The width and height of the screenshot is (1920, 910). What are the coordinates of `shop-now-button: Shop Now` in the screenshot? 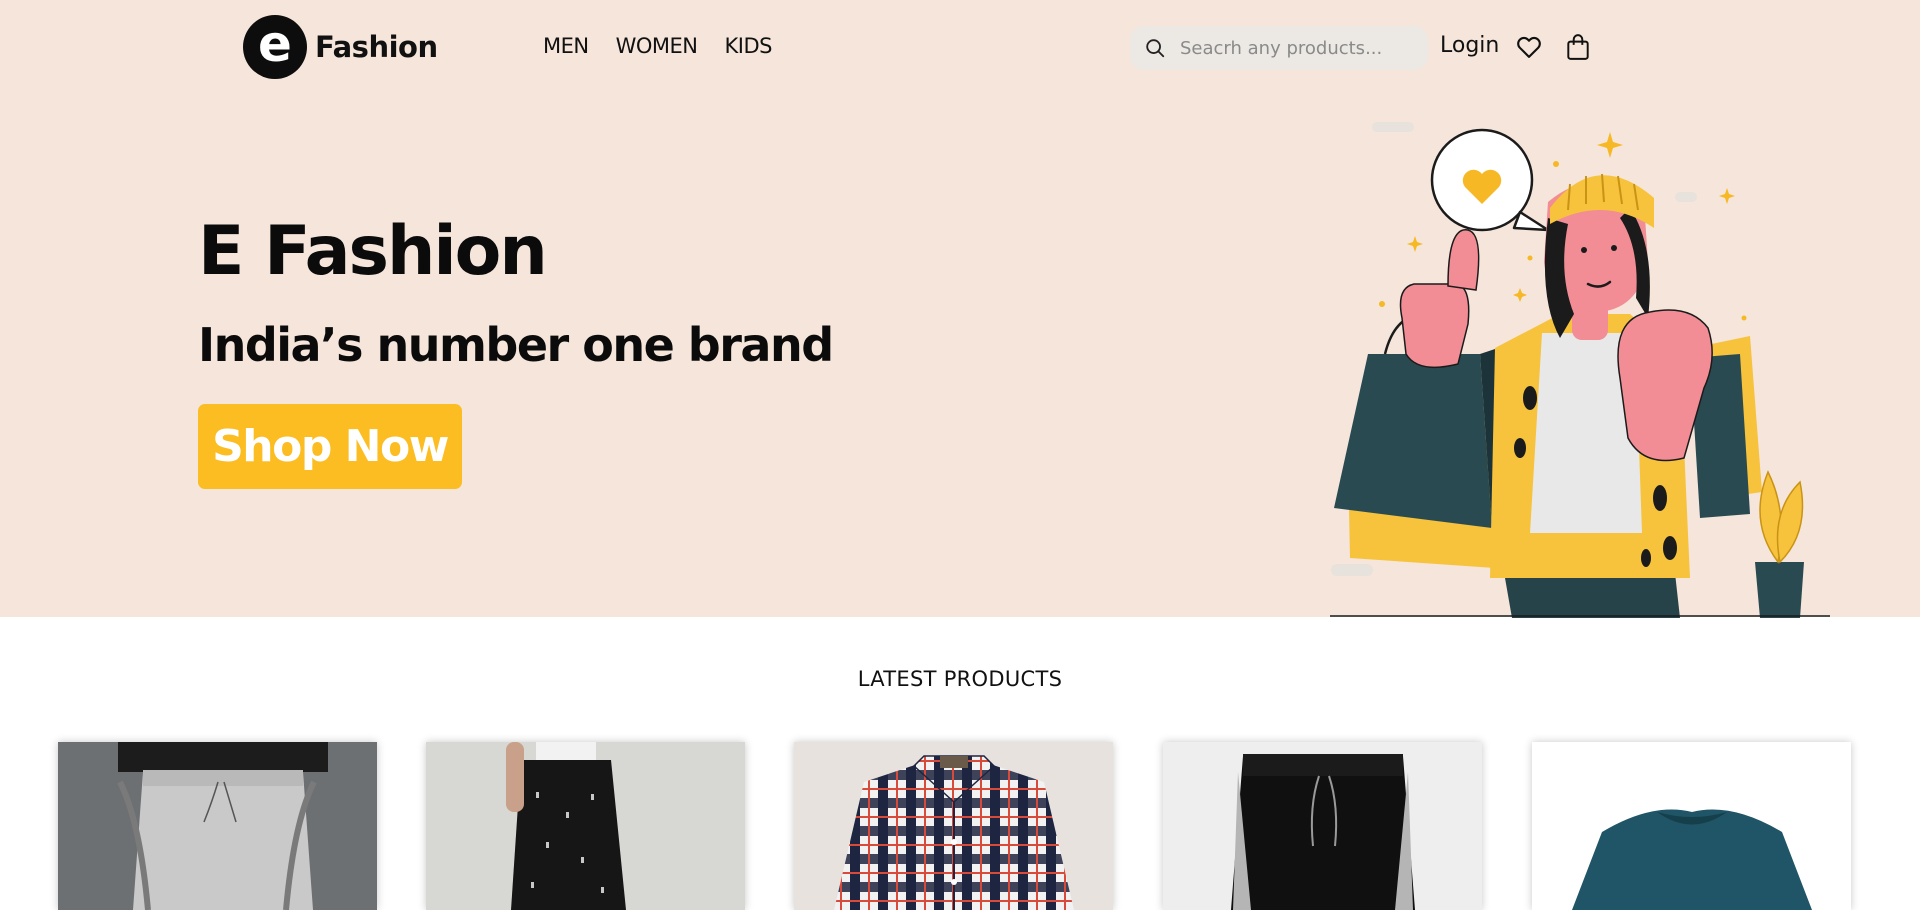 It's located at (330, 446).